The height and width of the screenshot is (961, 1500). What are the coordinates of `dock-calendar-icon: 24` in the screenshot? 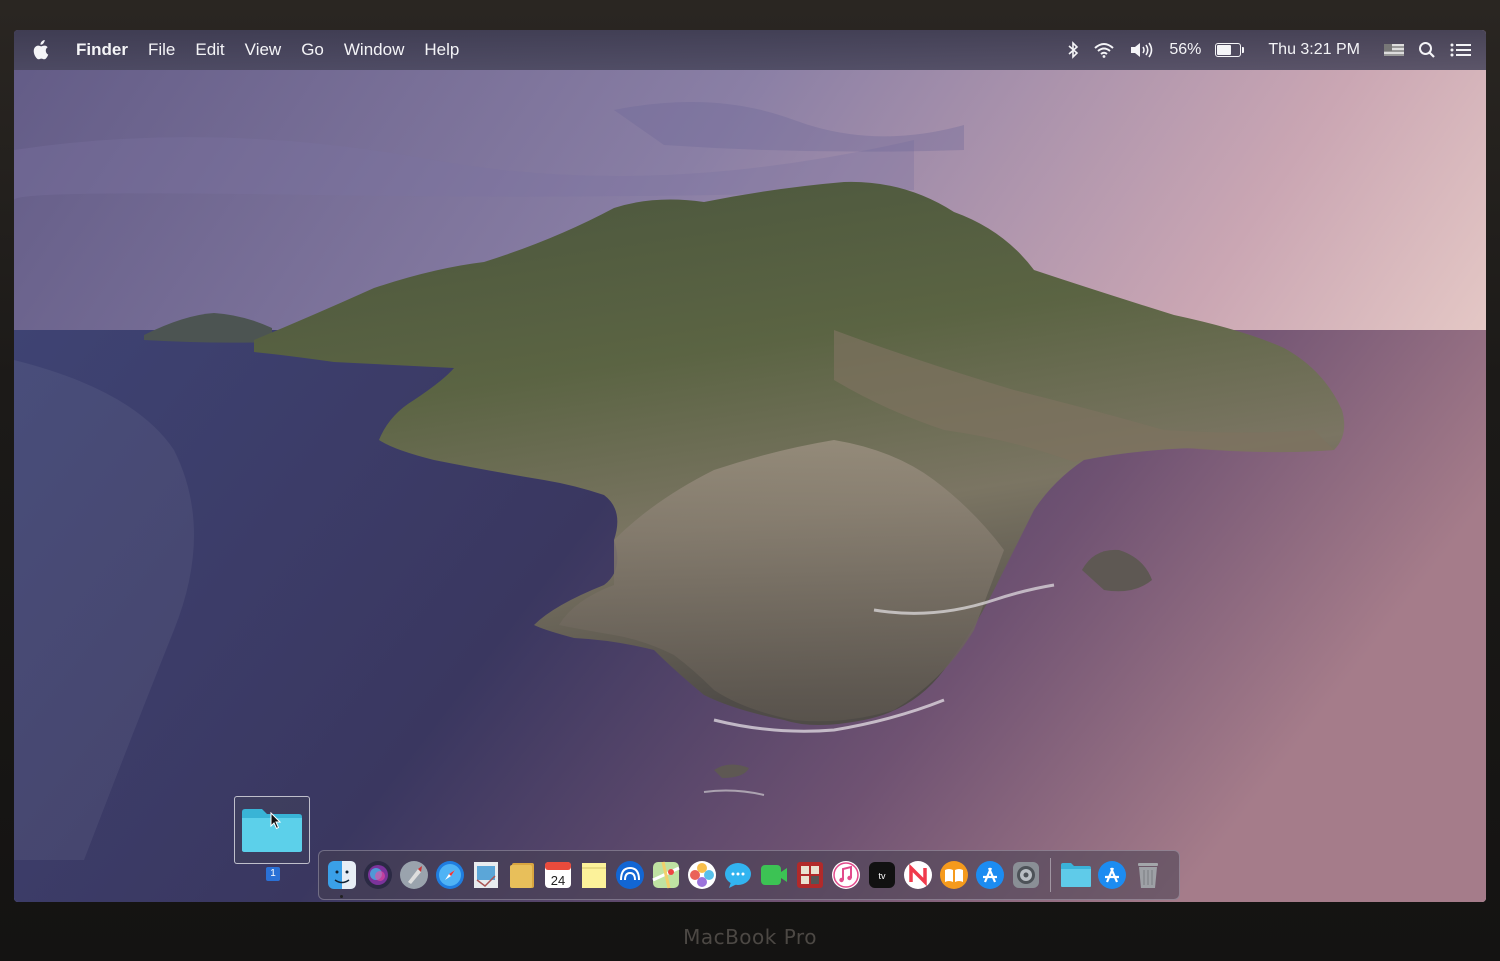 It's located at (557, 875).